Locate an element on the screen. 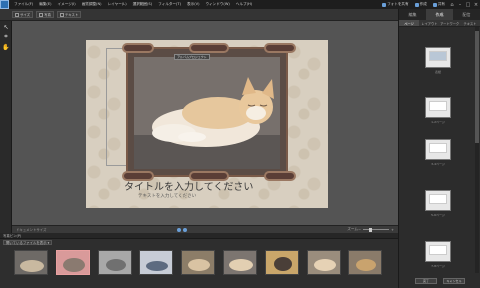  menu-edit: 編集(E) is located at coordinates (45, 4).